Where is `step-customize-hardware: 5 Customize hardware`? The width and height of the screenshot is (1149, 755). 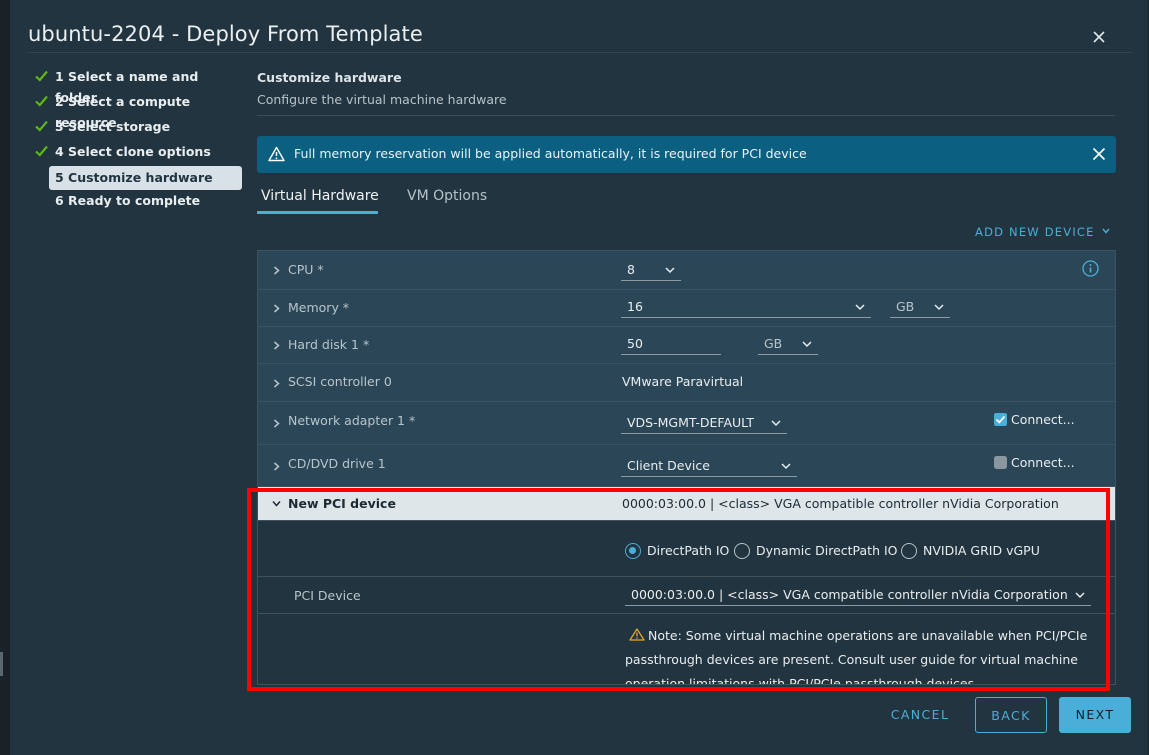 step-customize-hardware: 5 Customize hardware is located at coordinates (145, 178).